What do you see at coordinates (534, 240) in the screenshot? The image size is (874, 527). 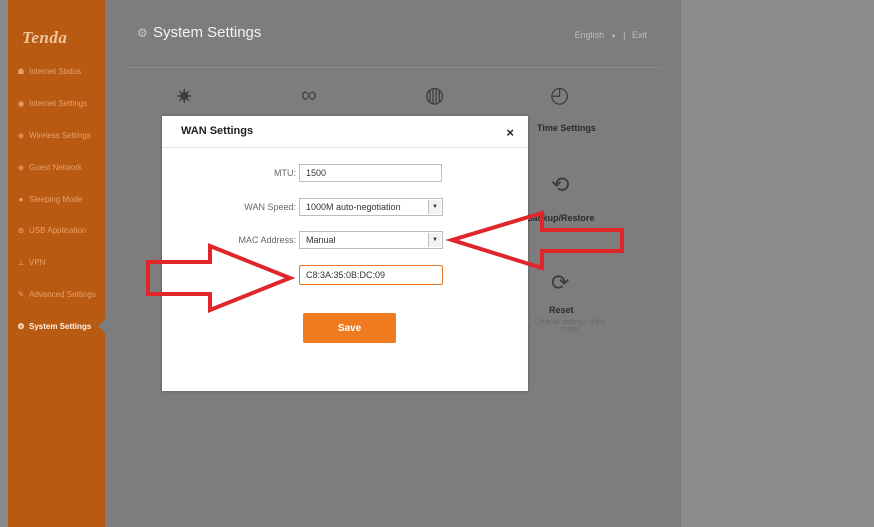 I see `annotation-arrow-right` at bounding box center [534, 240].